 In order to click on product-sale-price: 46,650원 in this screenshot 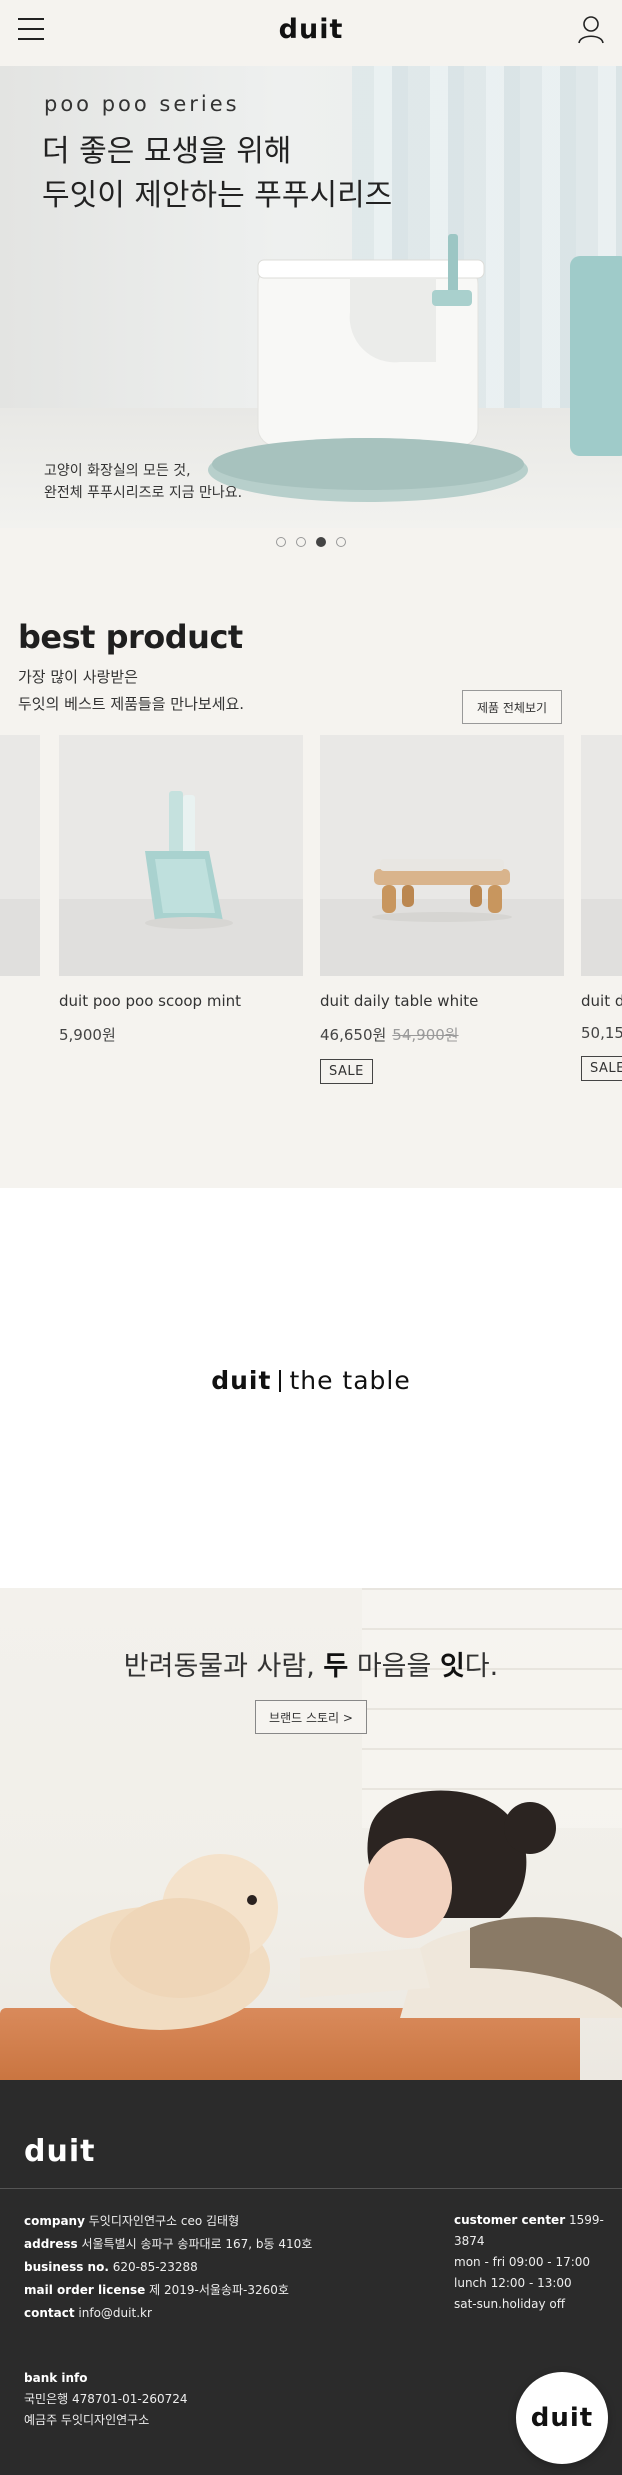, I will do `click(353, 1035)`.